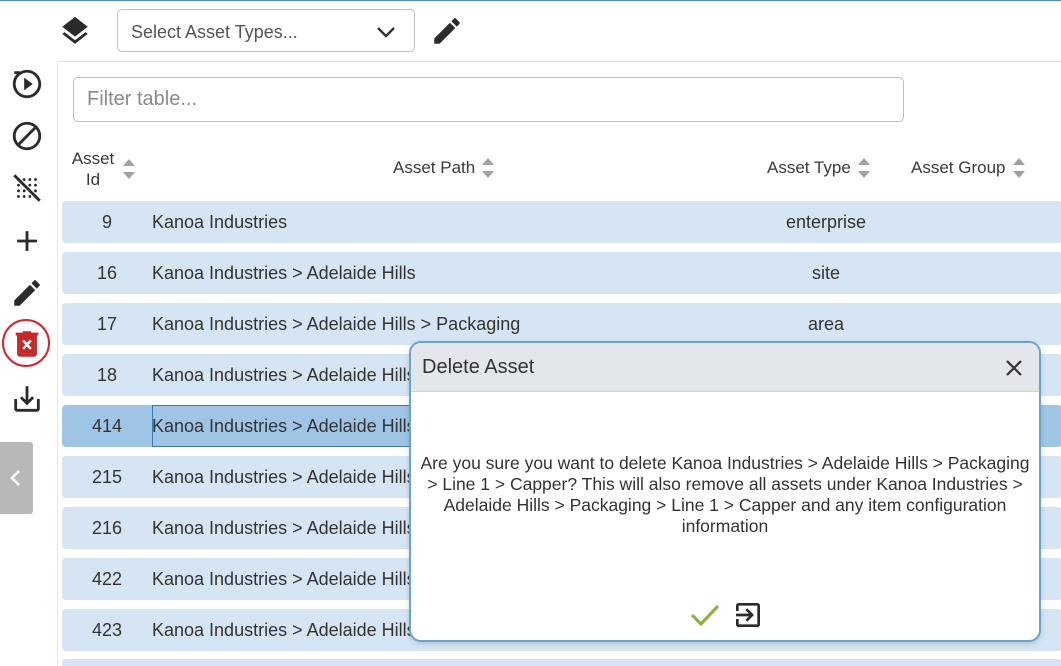 This screenshot has width=1061, height=666. Describe the element at coordinates (107, 273) in the screenshot. I see `cell-asset-id: 16` at that location.